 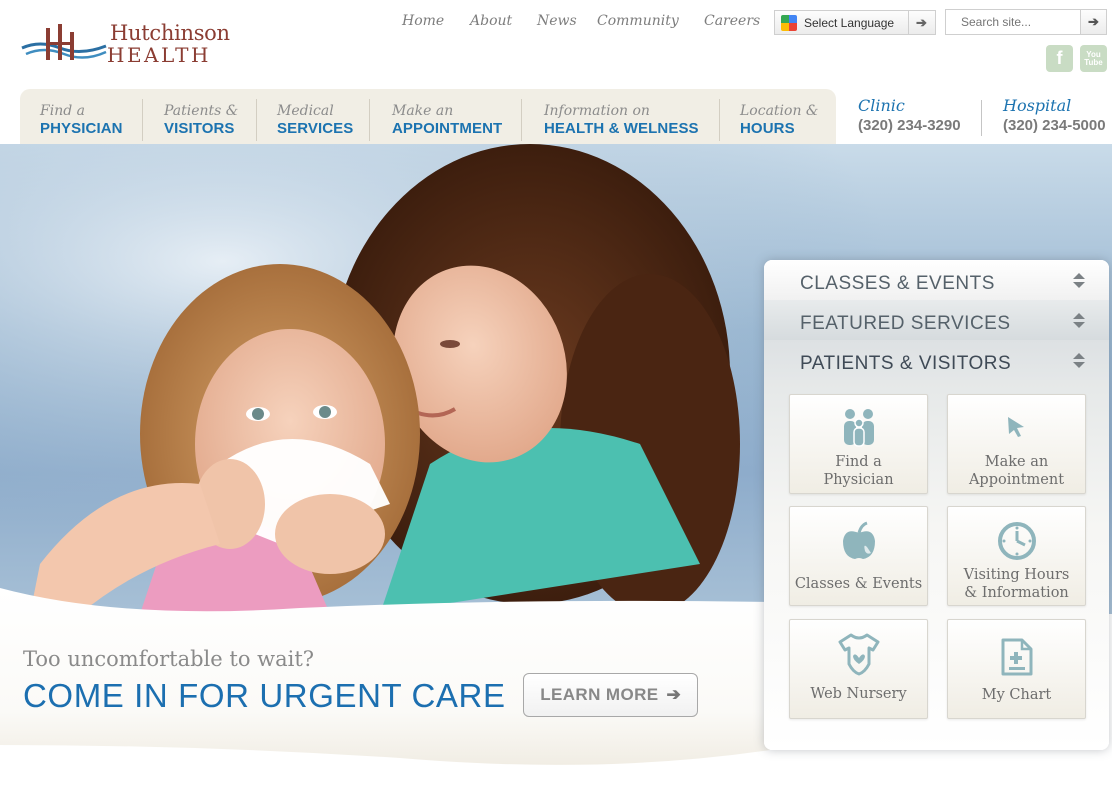 I want to click on document-icon, so click(x=1016, y=657).